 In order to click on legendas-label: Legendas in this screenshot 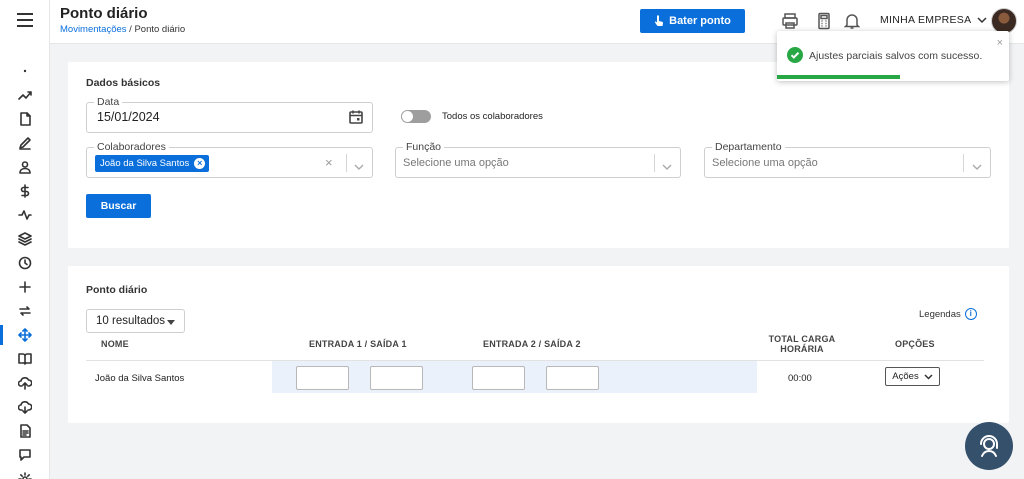, I will do `click(940, 314)`.